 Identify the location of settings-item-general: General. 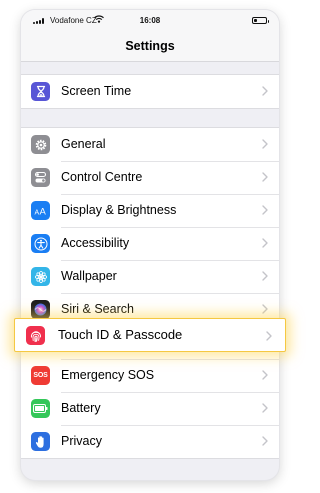
(150, 144).